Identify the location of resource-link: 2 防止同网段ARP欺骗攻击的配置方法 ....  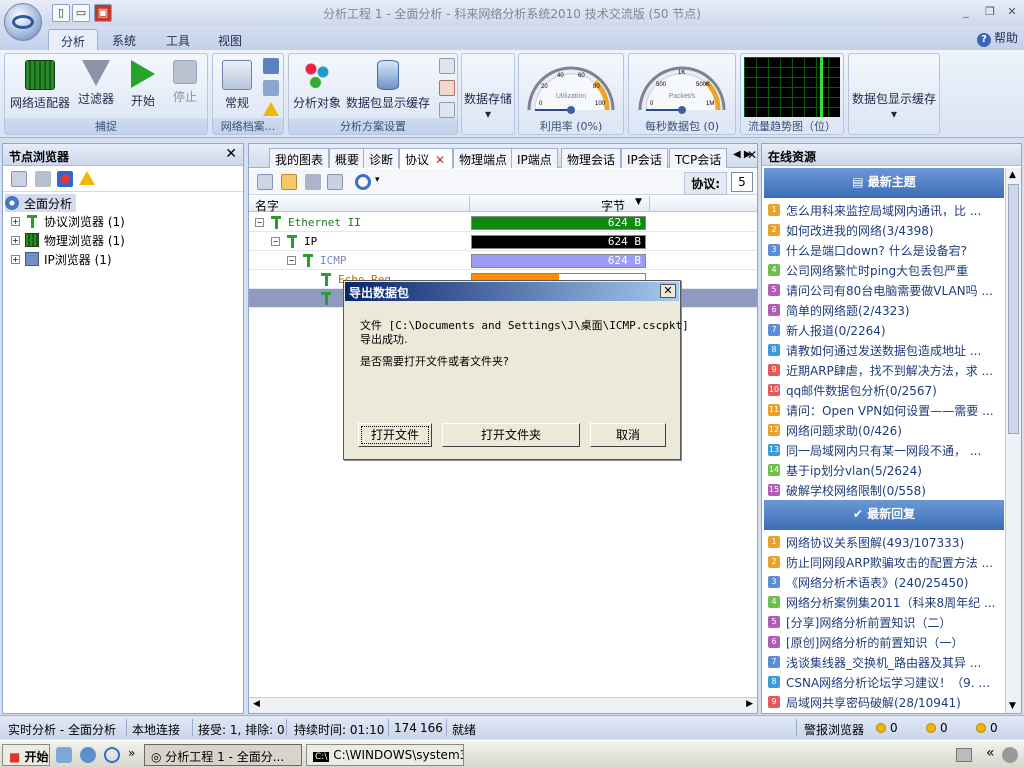
(886, 562).